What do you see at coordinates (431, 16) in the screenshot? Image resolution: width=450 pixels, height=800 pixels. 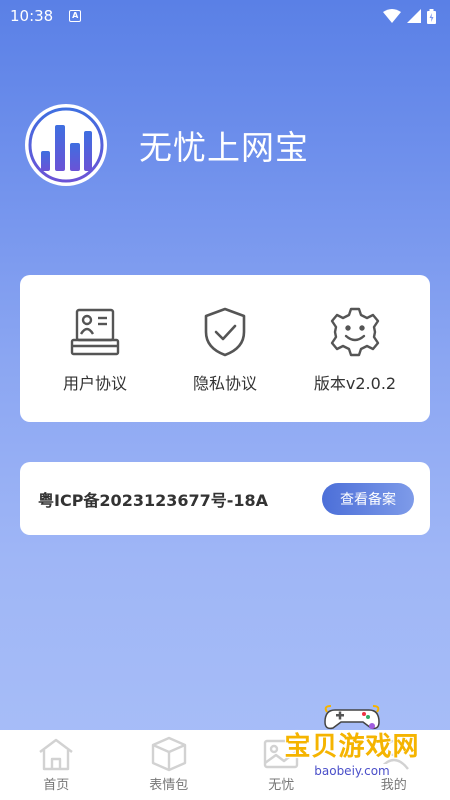 I see `battery-icon` at bounding box center [431, 16].